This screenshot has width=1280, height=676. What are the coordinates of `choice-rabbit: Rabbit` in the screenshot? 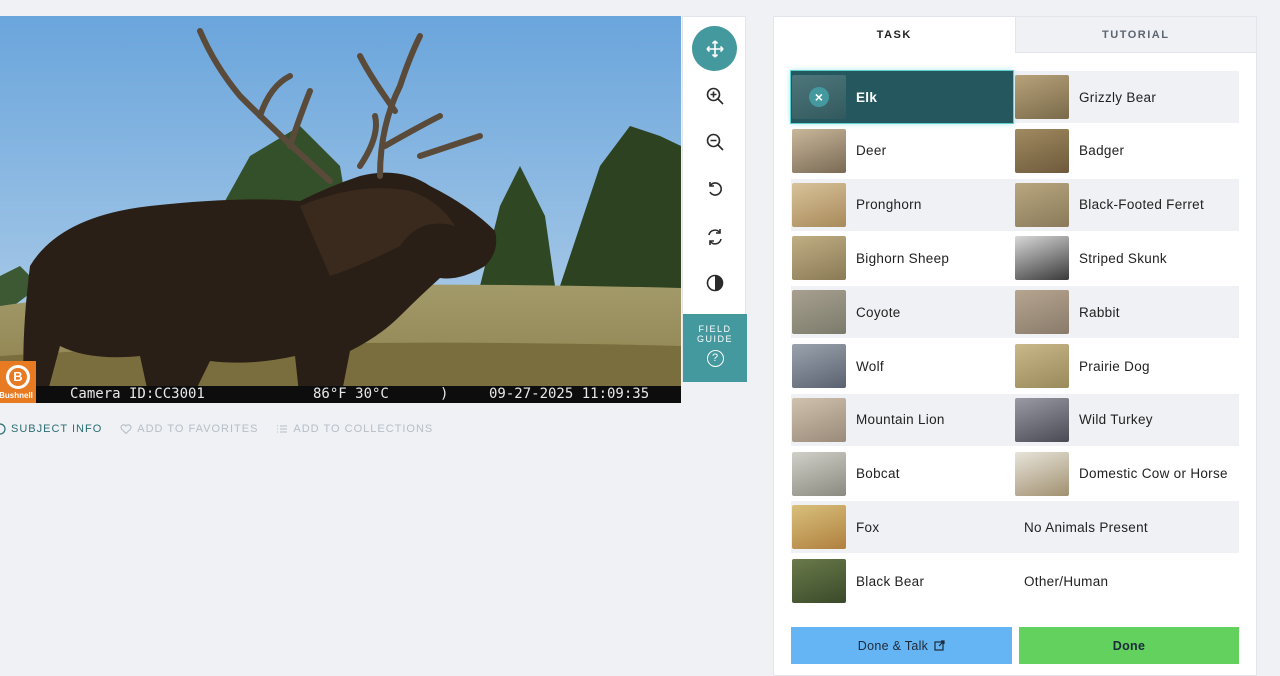 It's located at (1126, 312).